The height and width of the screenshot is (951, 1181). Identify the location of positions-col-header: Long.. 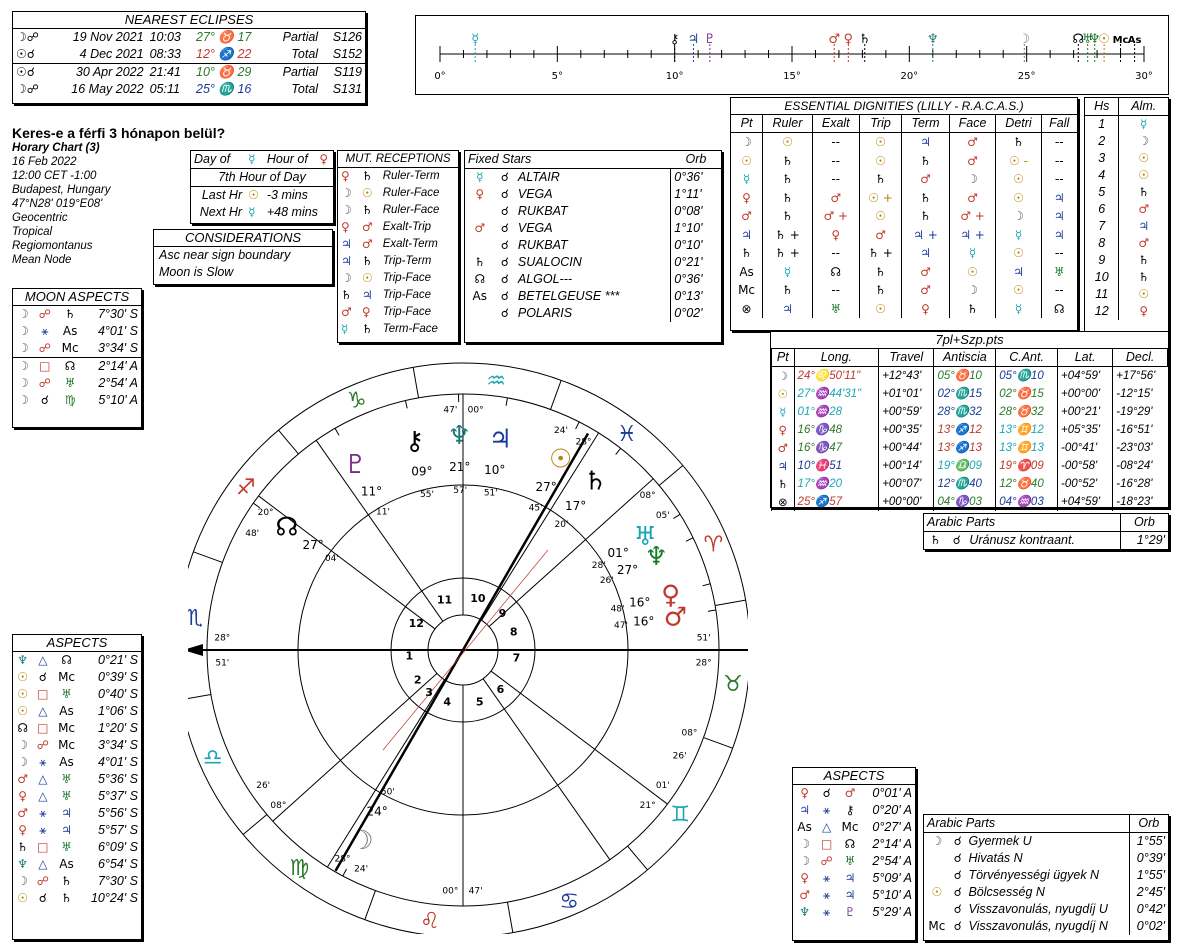
(836, 357).